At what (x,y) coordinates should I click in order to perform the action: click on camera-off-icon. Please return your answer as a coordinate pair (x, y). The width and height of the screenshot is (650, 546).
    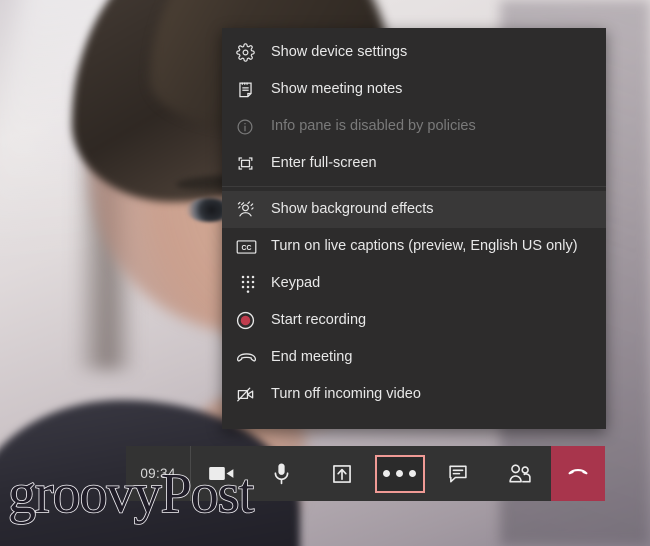
    Looking at the image, I should click on (249, 395).